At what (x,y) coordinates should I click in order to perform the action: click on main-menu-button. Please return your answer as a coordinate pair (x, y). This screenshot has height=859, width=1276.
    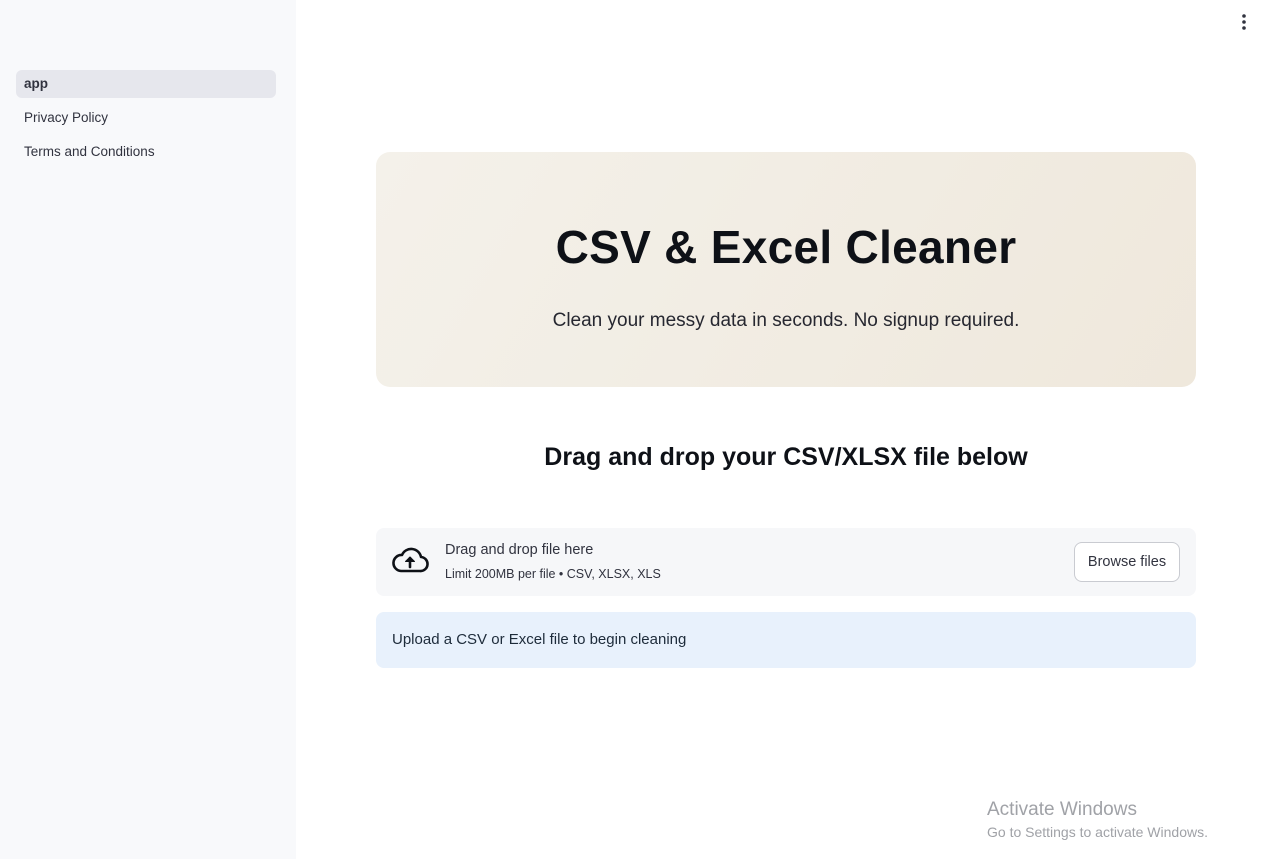
    Looking at the image, I should click on (1244, 22).